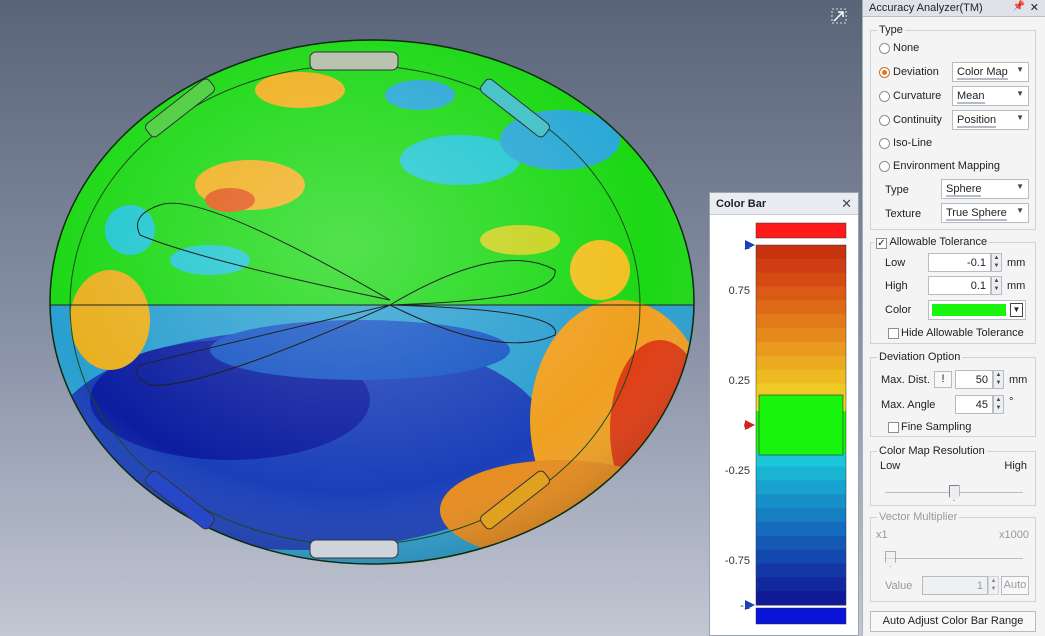 Image resolution: width=1045 pixels, height=636 pixels. I want to click on vector-value-input: 1, so click(955, 585).